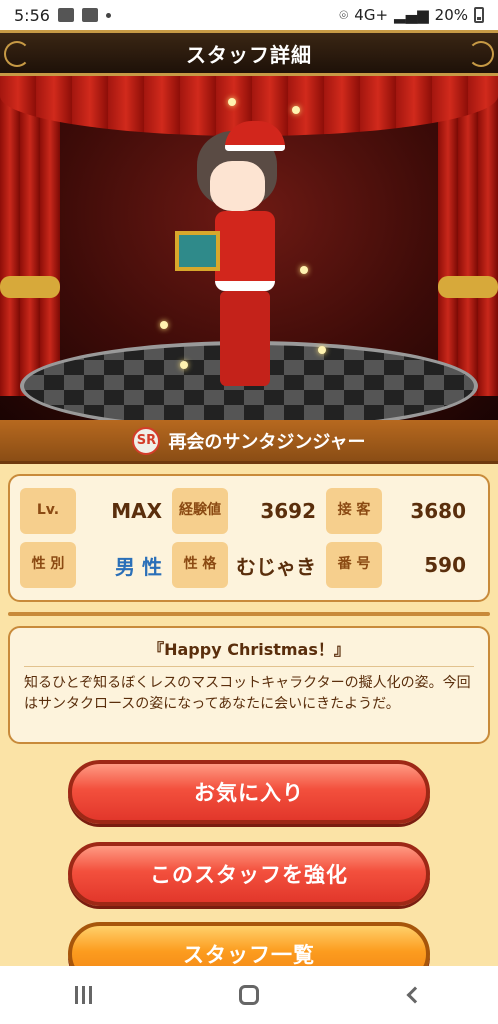 The height and width of the screenshot is (1024, 498). What do you see at coordinates (468, 236) in the screenshot?
I see `curtain-right` at bounding box center [468, 236].